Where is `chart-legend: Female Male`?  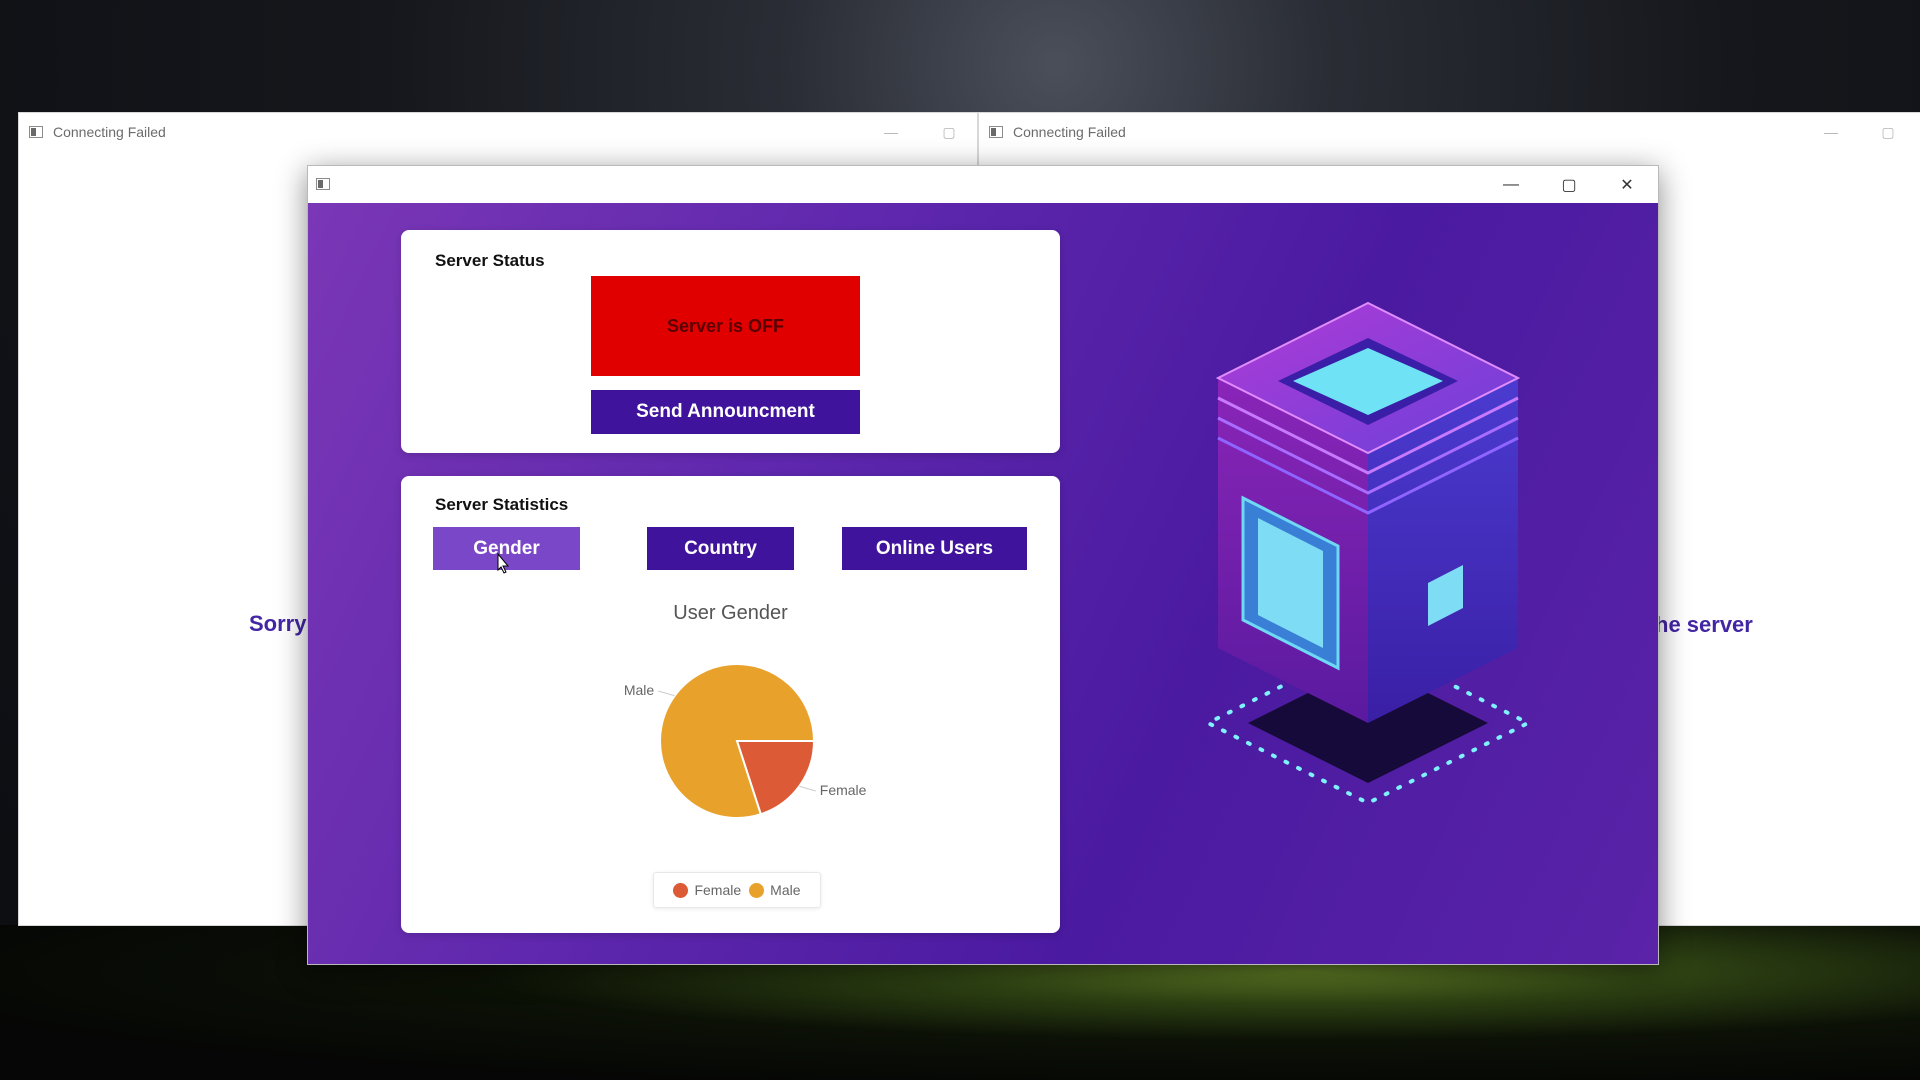 chart-legend: Female Male is located at coordinates (737, 890).